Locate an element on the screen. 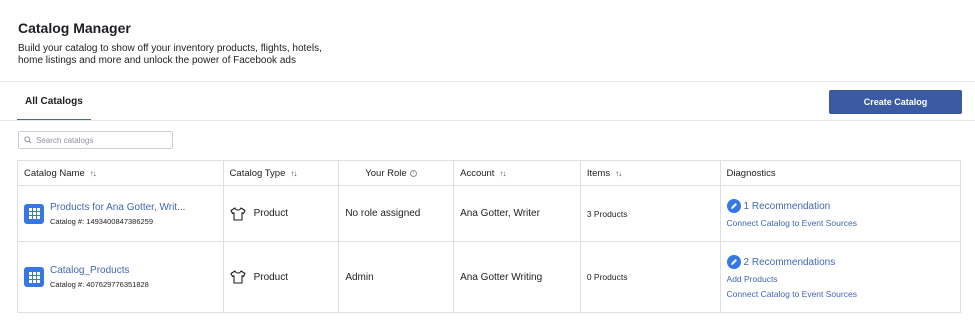 Image resolution: width=975 pixels, height=321 pixels. column-header-catalog-name: Catalog Name ↑↓ is located at coordinates (121, 173).